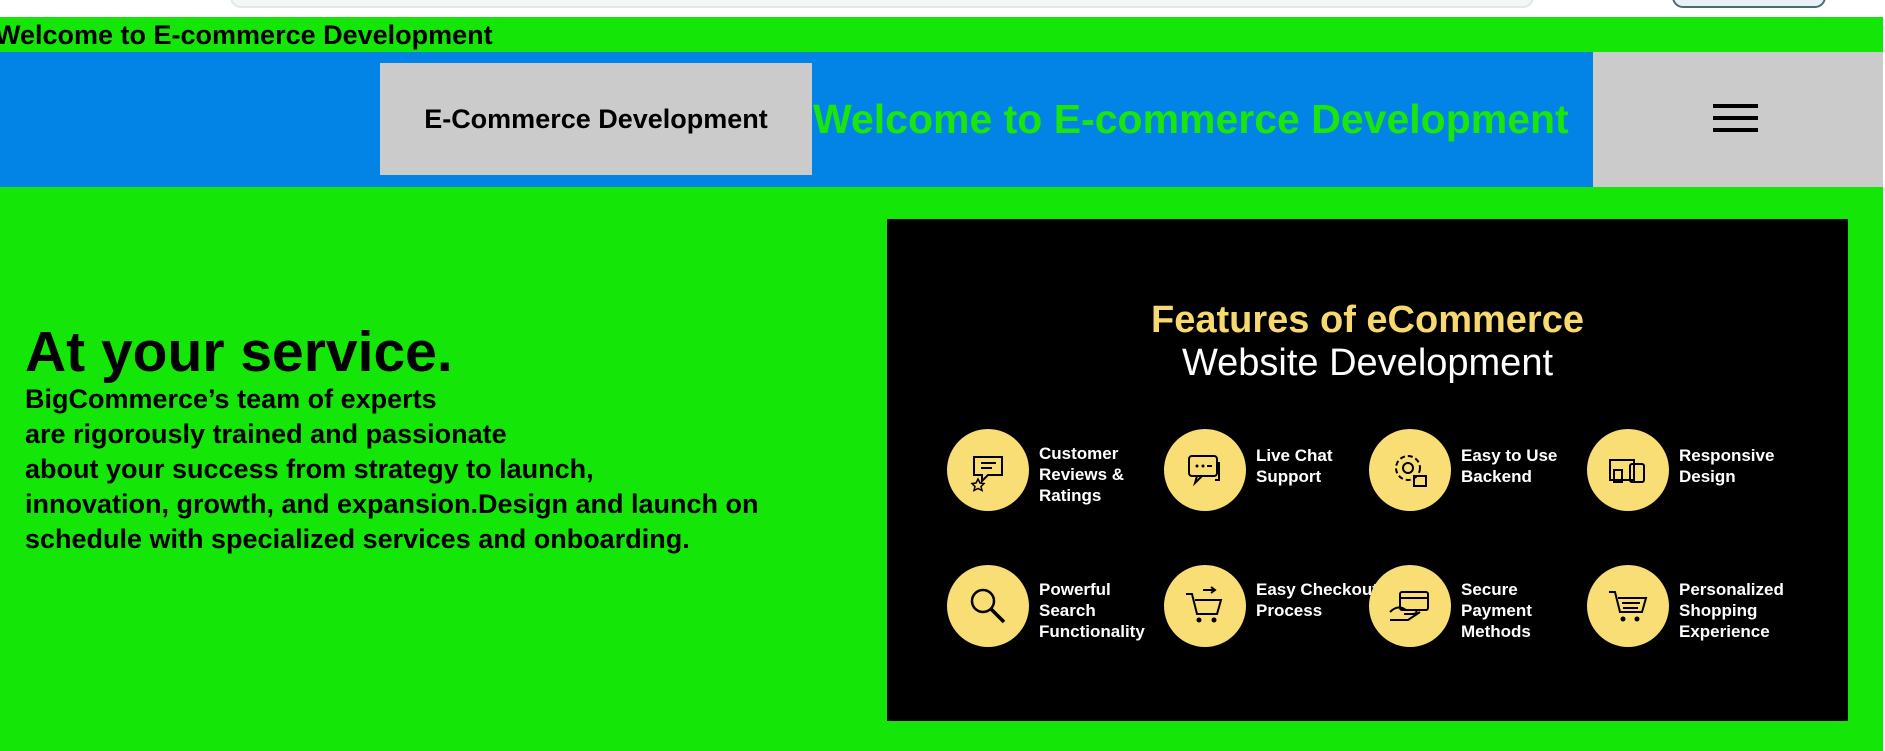  Describe the element at coordinates (882, 4) in the screenshot. I see `address-bar` at that location.